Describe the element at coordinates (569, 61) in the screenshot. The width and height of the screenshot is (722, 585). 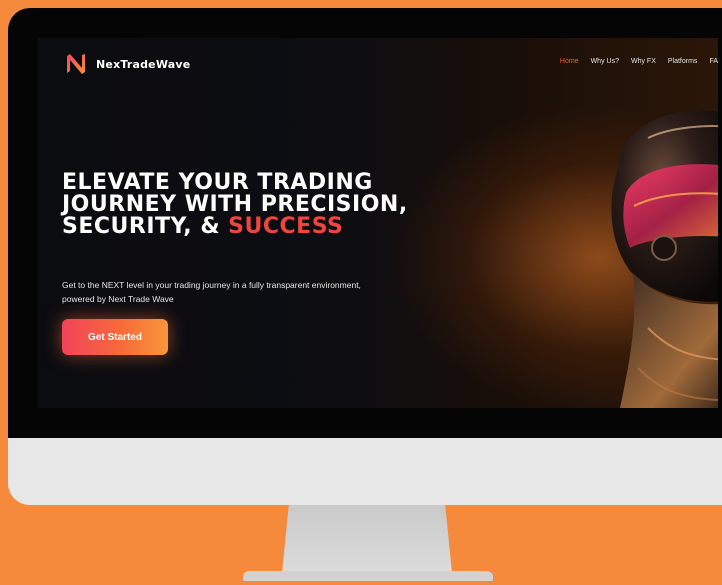
I see `nav-item-home: Home` at that location.